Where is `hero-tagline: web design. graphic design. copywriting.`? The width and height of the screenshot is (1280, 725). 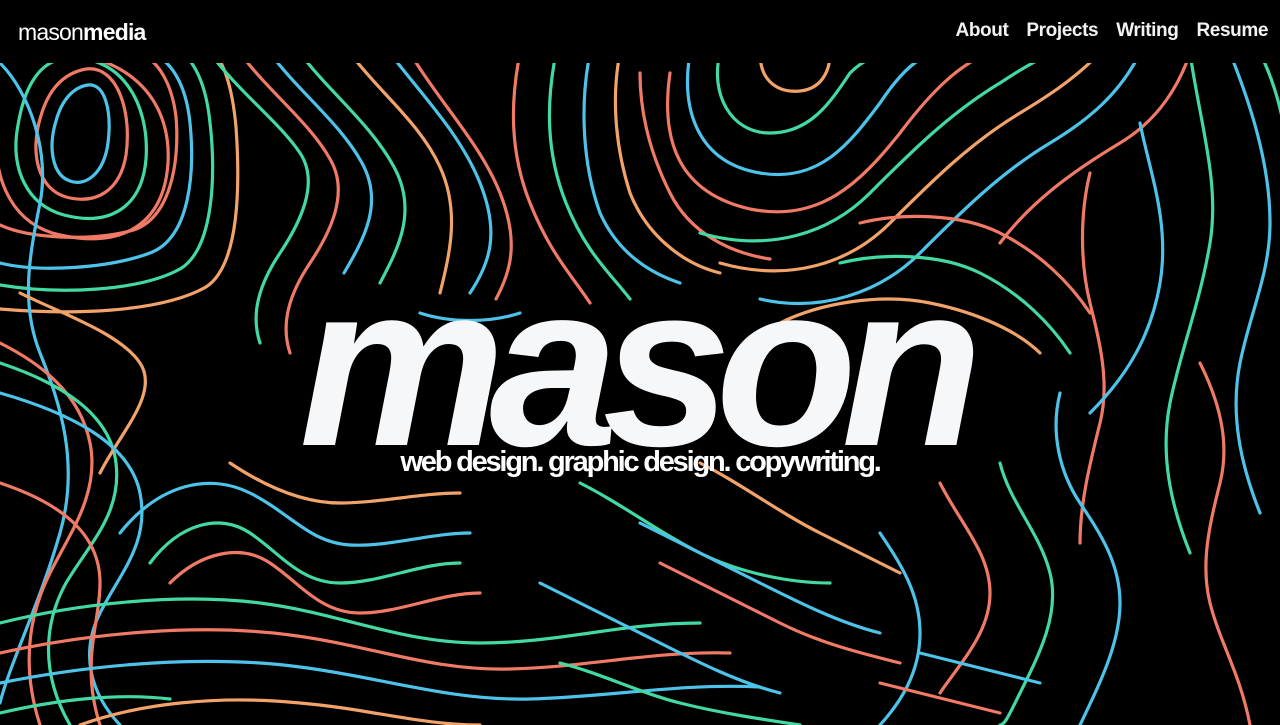 hero-tagline: web design. graphic design. copywriting. is located at coordinates (640, 462).